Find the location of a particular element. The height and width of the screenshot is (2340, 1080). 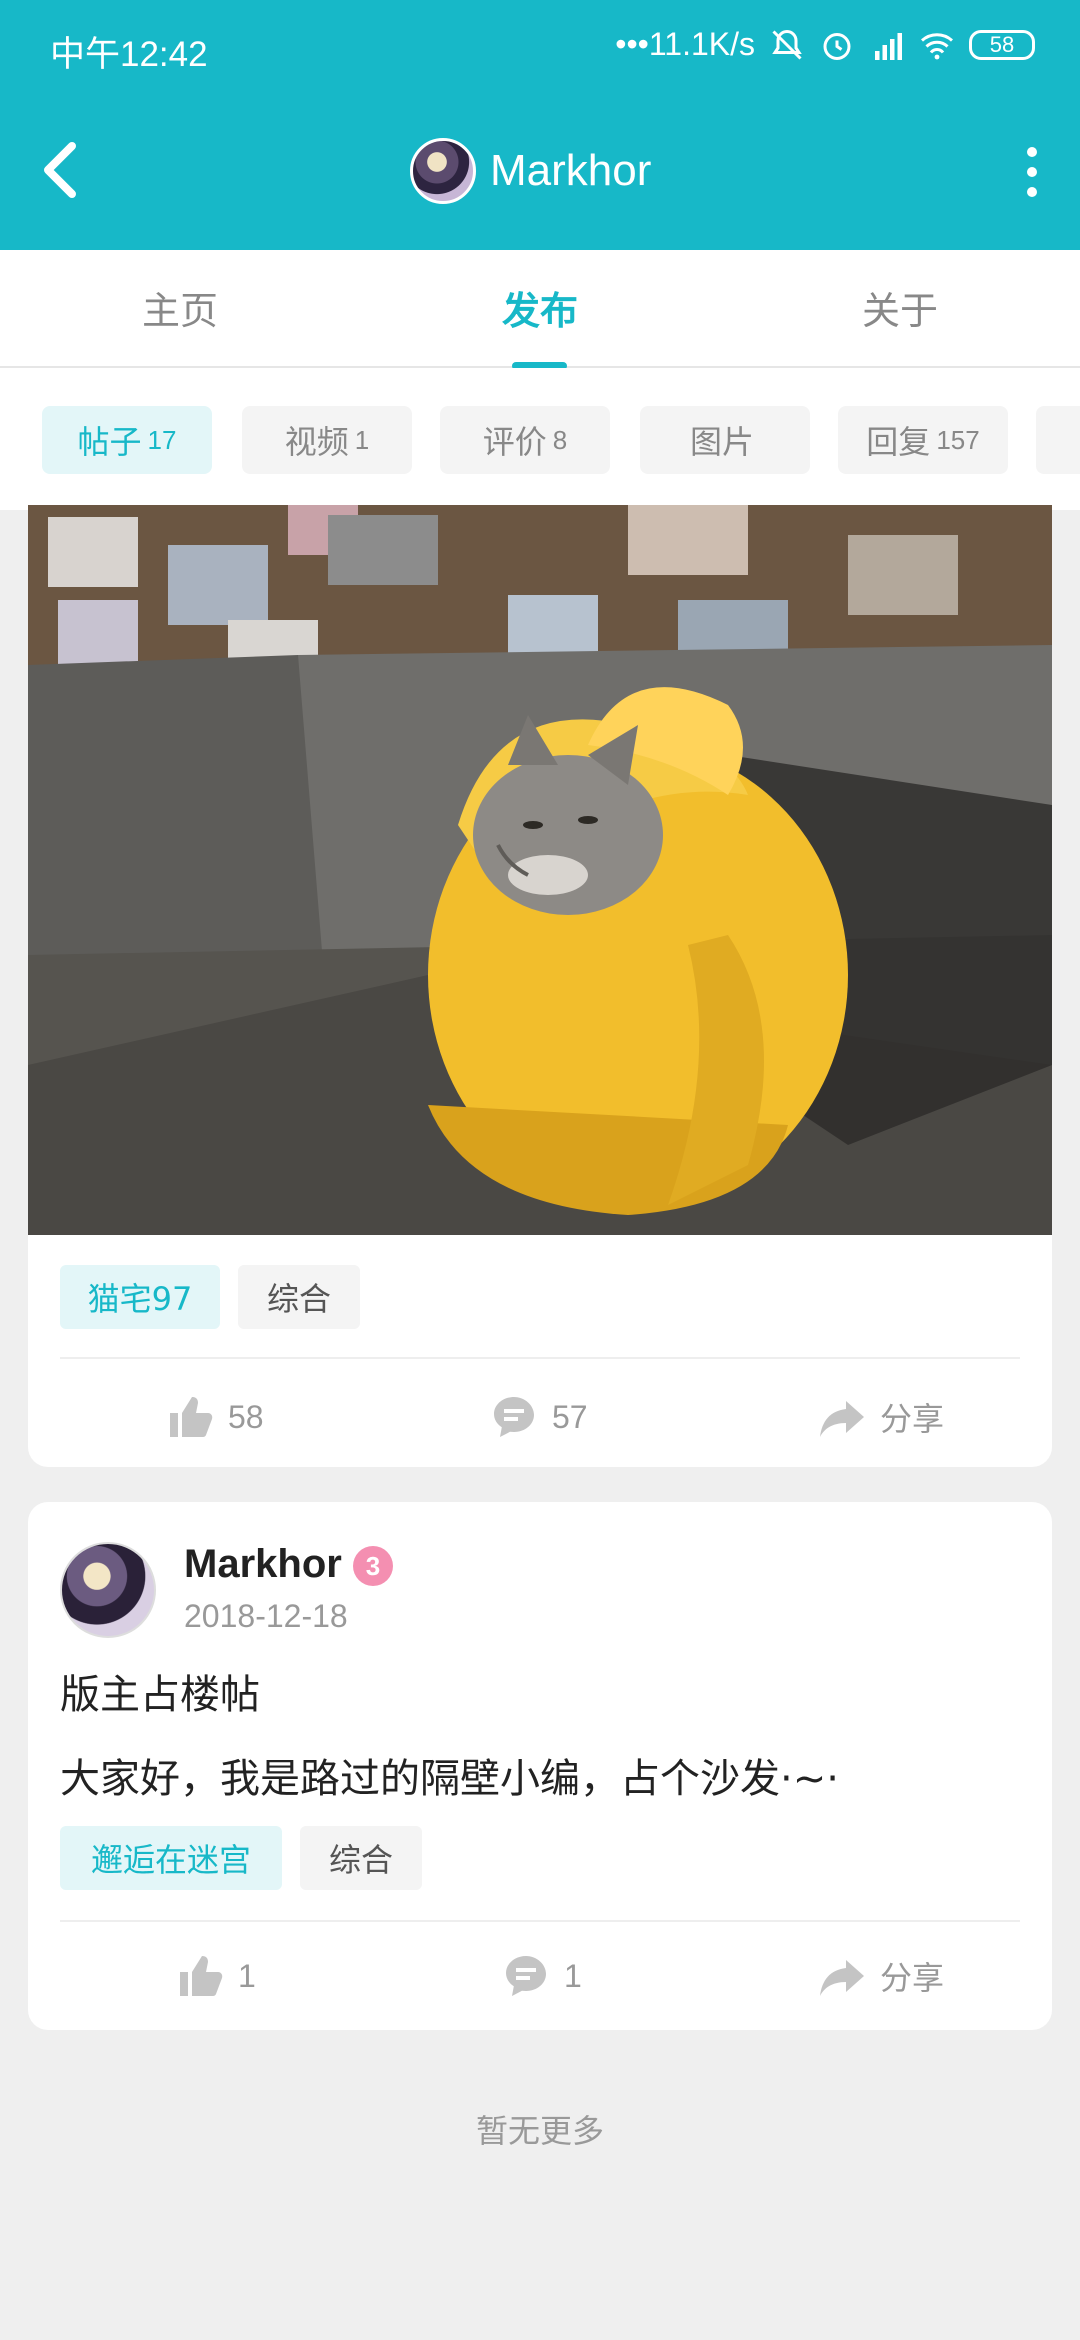

filter-count: 8 is located at coordinates (560, 439).